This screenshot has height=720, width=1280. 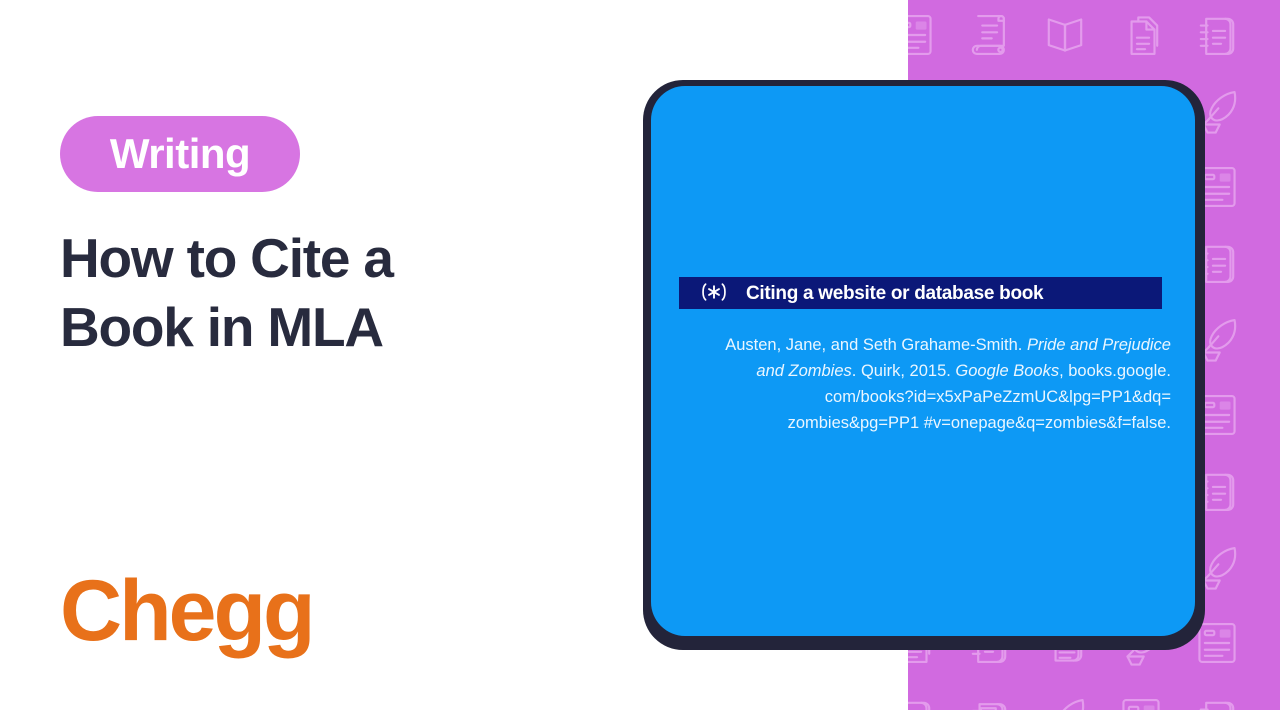 What do you see at coordinates (714, 293) in the screenshot?
I see `asterisk-in-parentheses-icon` at bounding box center [714, 293].